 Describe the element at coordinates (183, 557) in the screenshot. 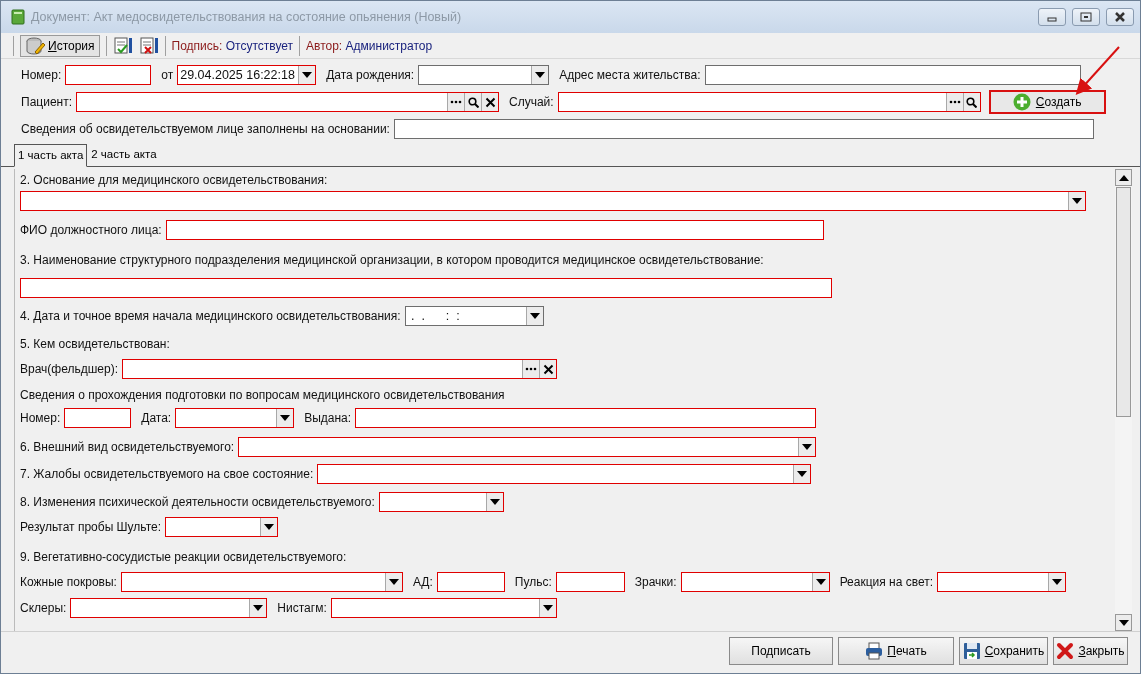

I see `section-heading: 9. Вегетативно-сосудистые реакции освидетельствуемого:` at that location.